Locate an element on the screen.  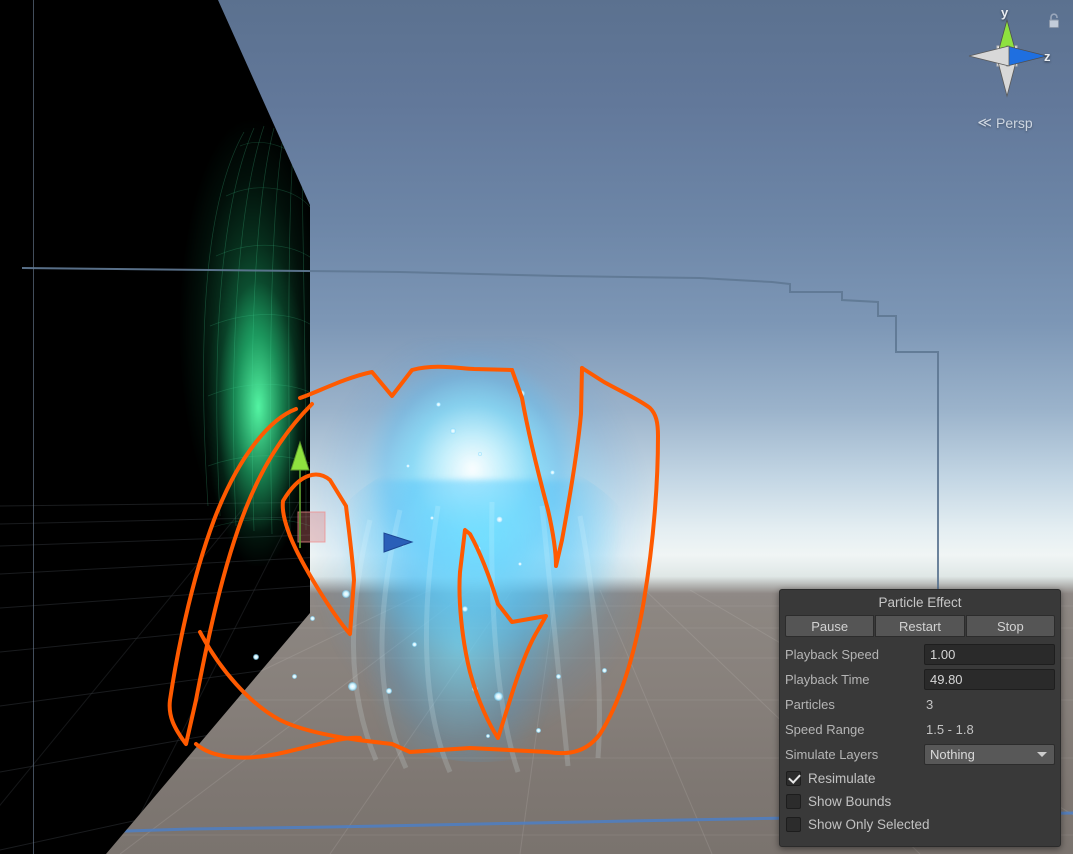
show-only-selected-label: Show Only Selected is located at coordinates (869, 824).